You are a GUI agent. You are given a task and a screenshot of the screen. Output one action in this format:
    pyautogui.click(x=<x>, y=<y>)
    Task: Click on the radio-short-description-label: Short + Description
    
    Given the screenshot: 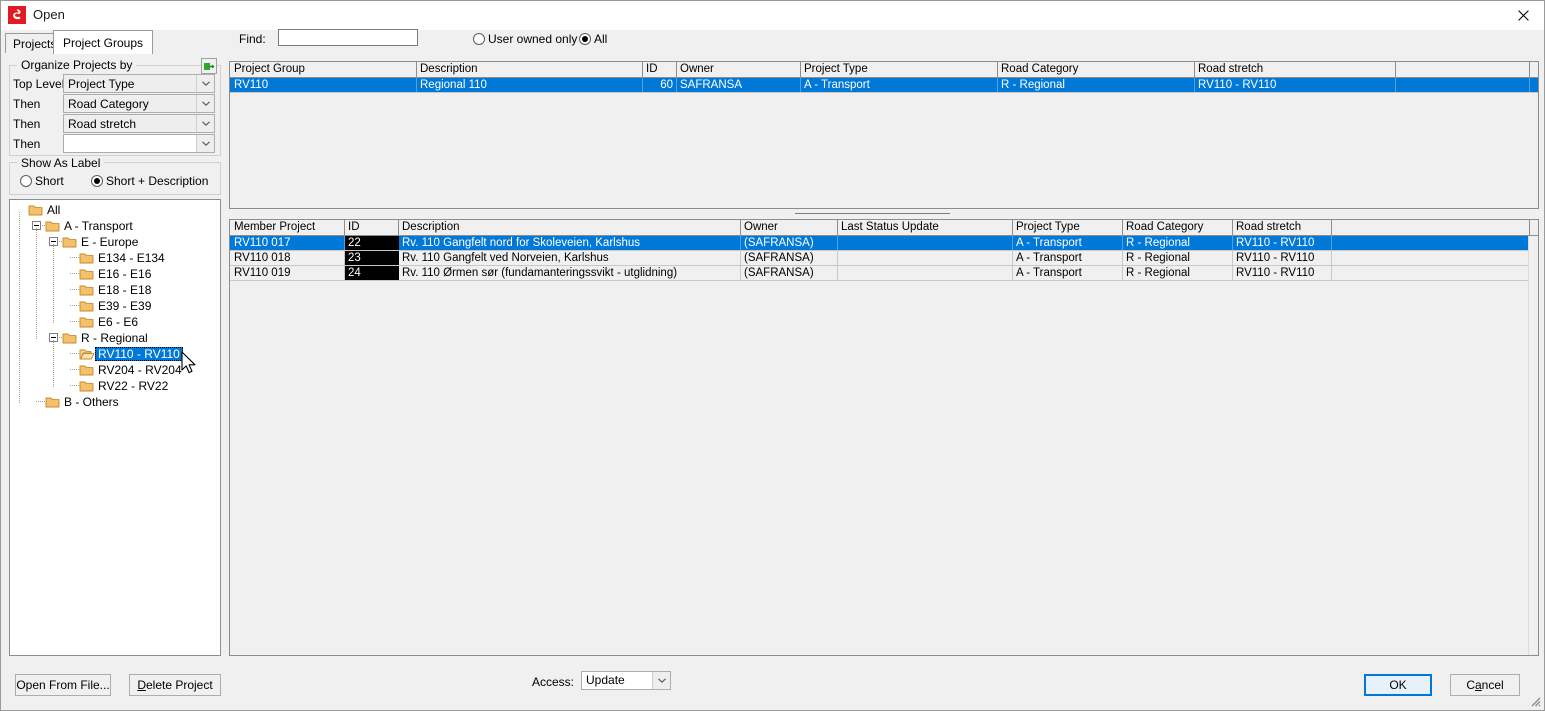 What is the action you would take?
    pyautogui.click(x=157, y=181)
    